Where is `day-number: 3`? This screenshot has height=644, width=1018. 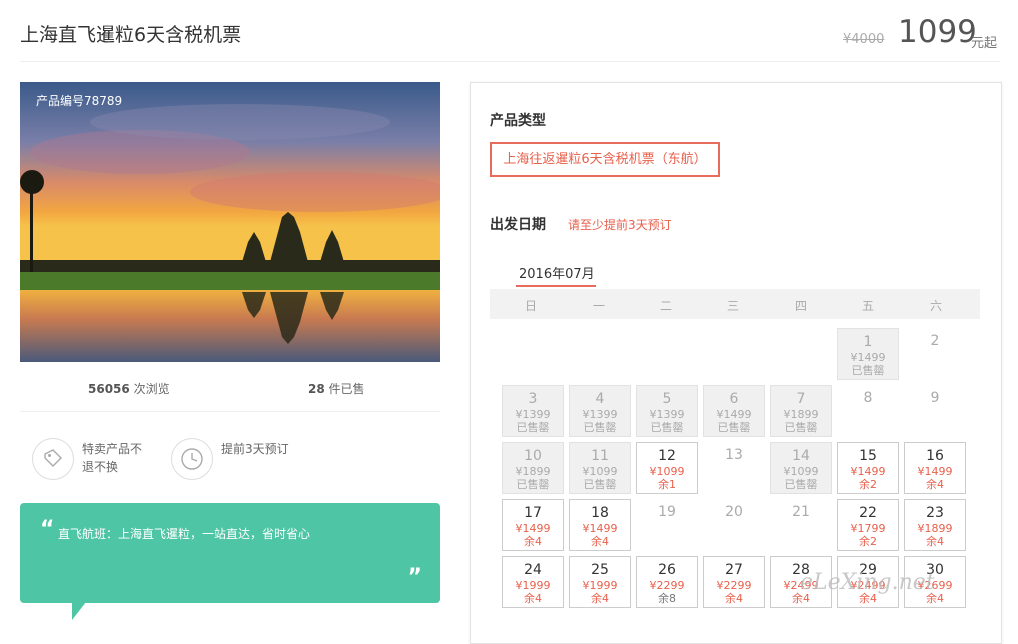
day-number: 3 is located at coordinates (533, 399).